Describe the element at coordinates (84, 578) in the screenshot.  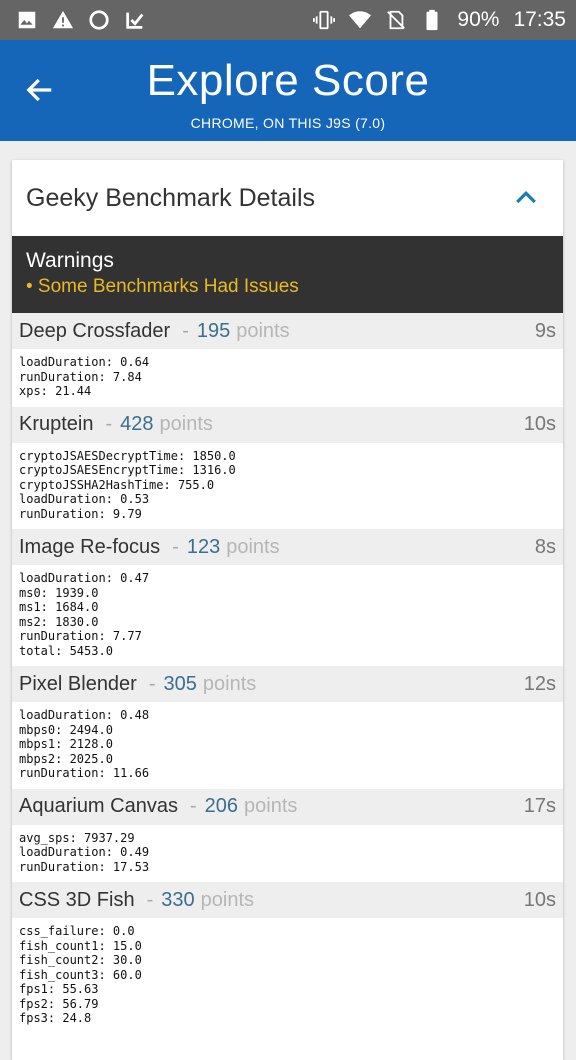
I see `metric-line: loadDuration: 0.47` at that location.